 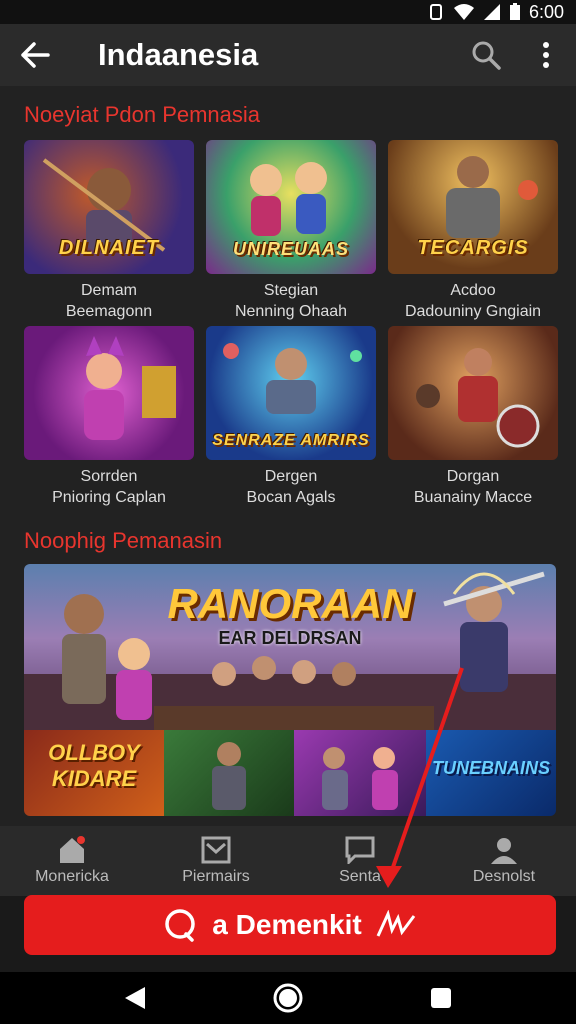 I want to click on home-icon, so click(x=72, y=849).